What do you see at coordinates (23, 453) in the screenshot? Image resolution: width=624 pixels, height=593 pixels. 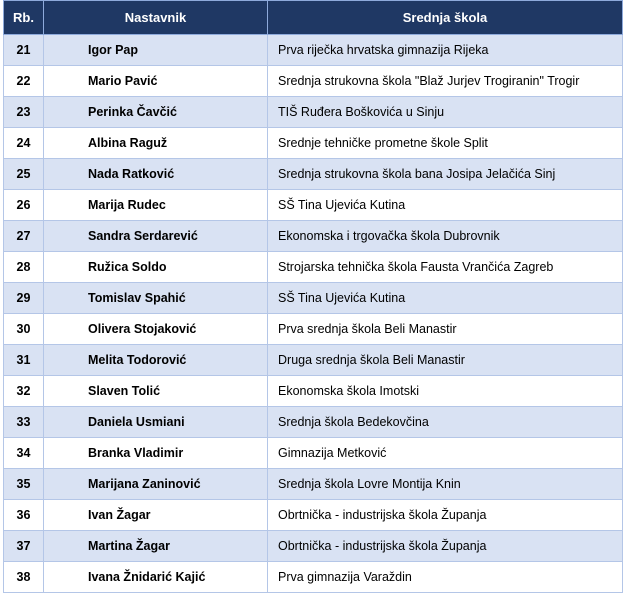 I see `row-number: 34` at bounding box center [23, 453].